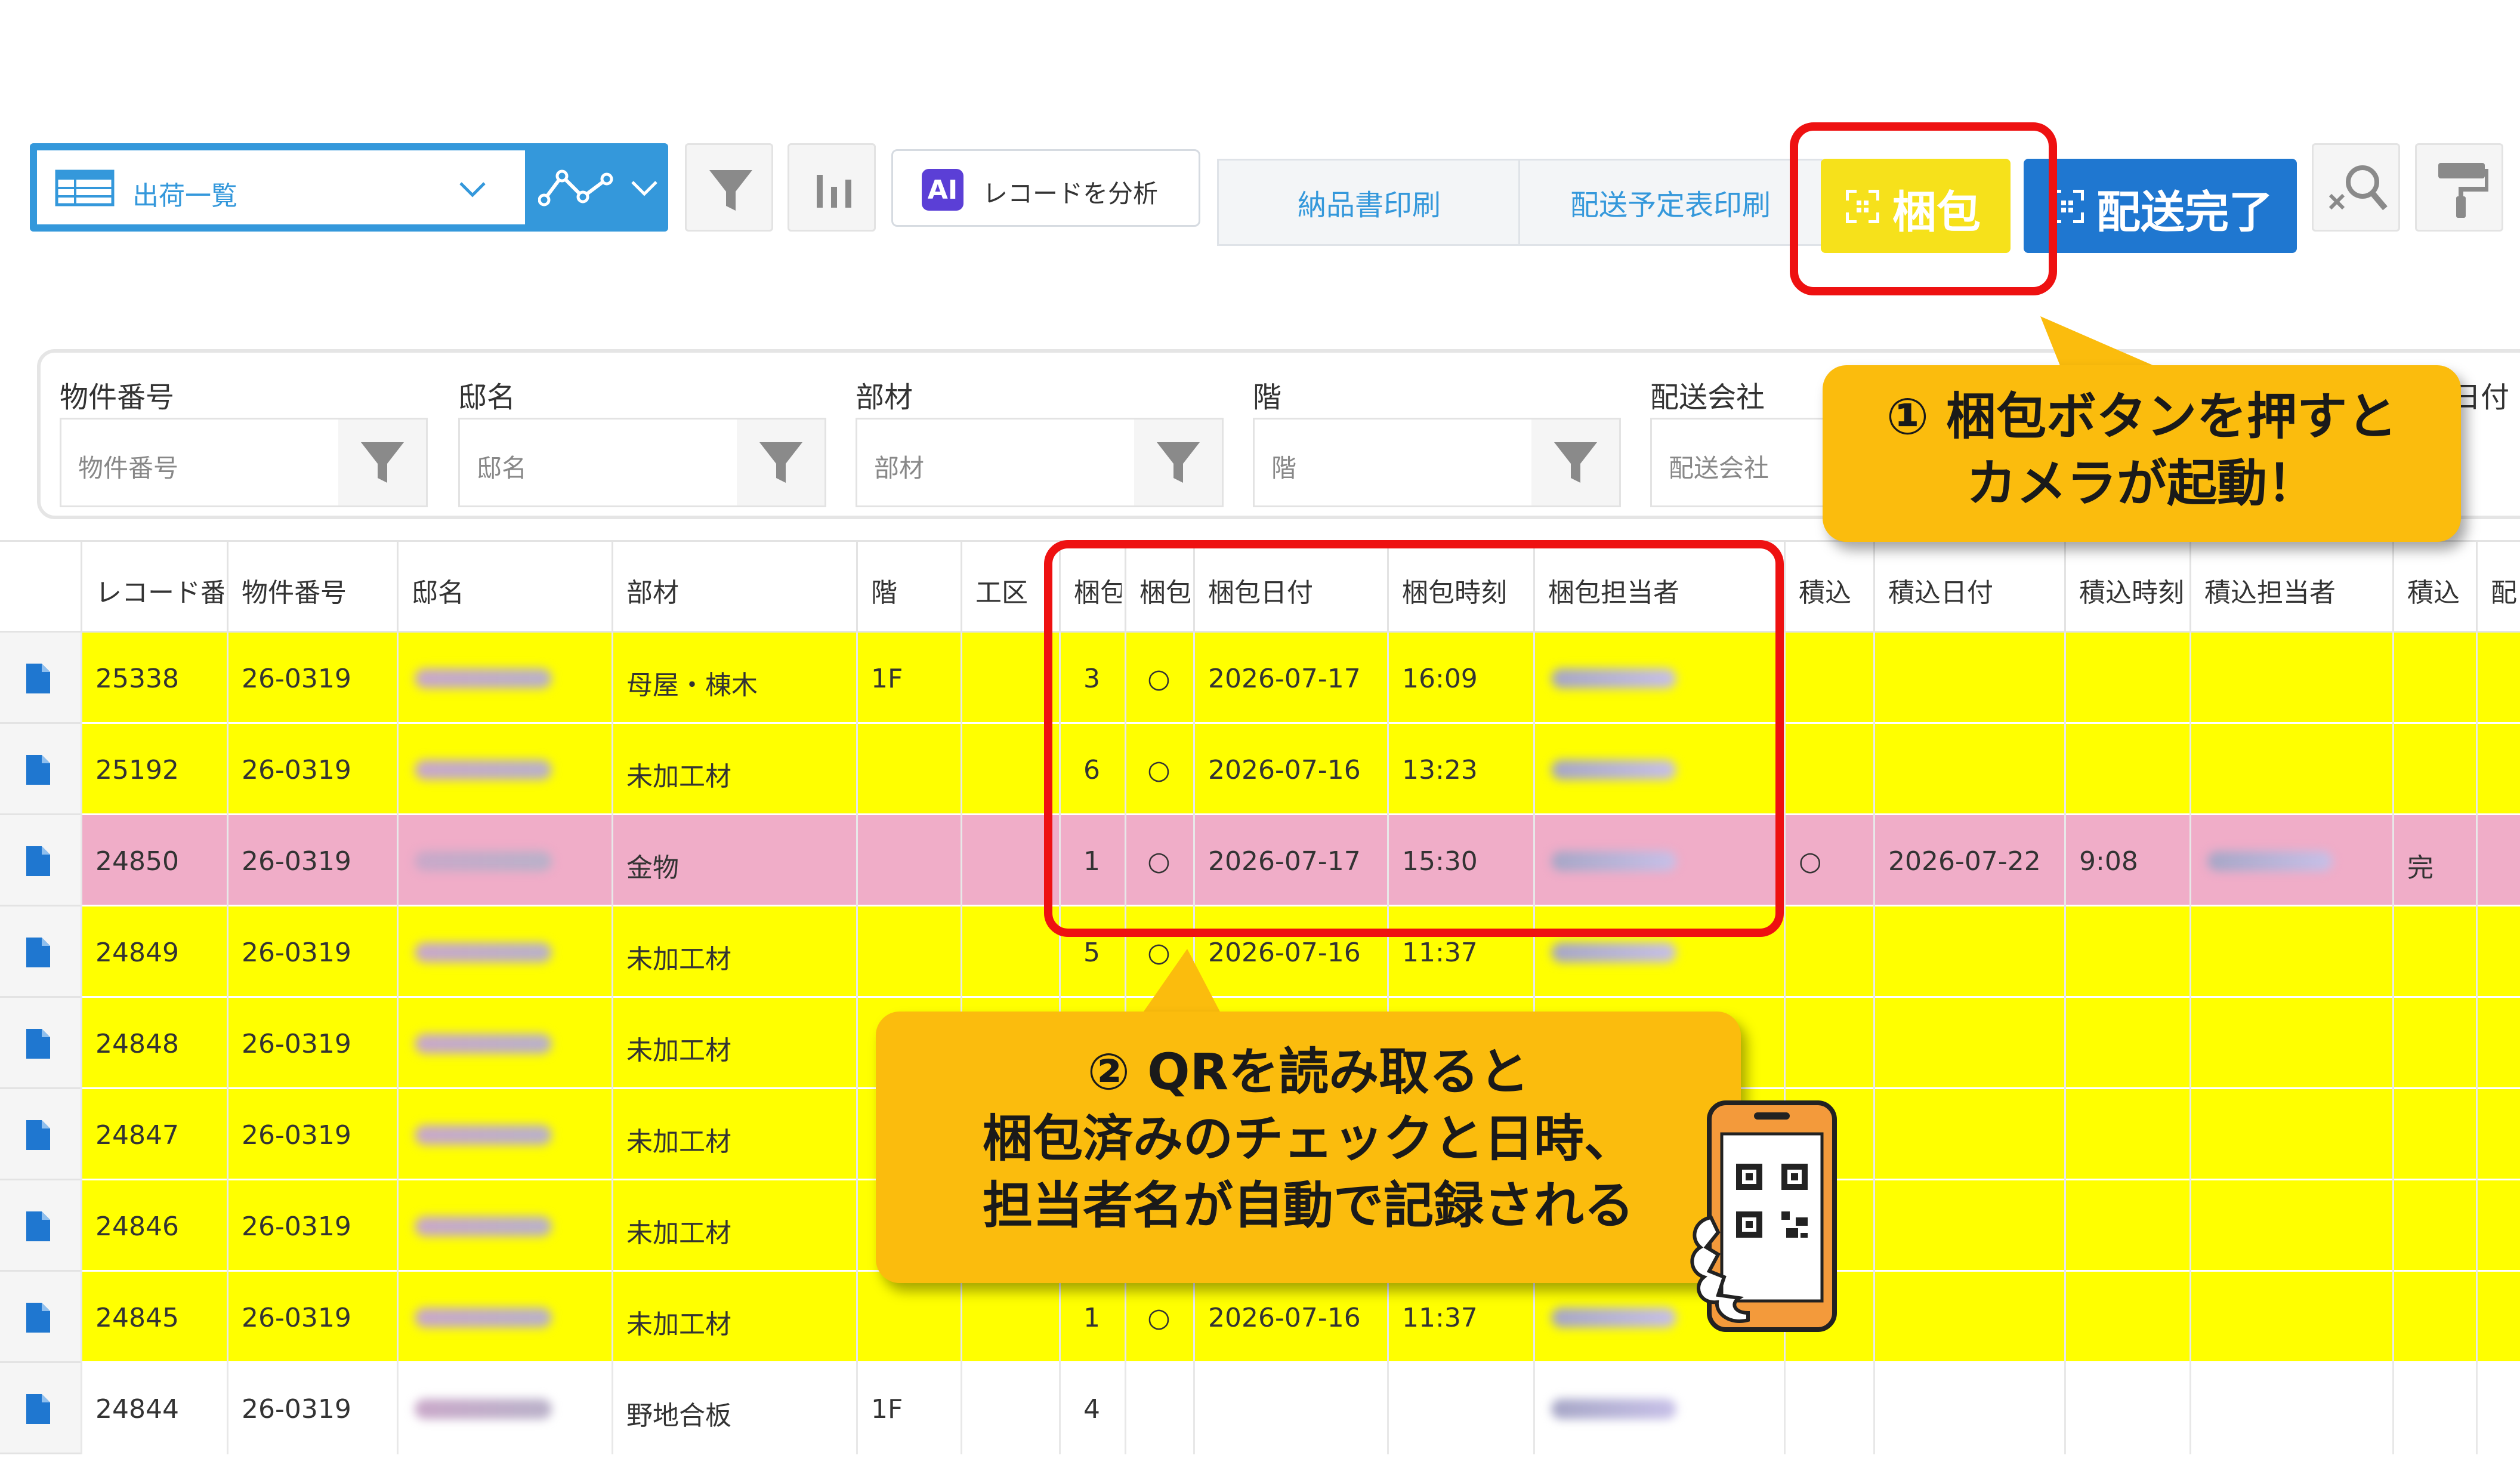 Image resolution: width=2520 pixels, height=1477 pixels. Describe the element at coordinates (832, 187) in the screenshot. I see `graph-button` at that location.